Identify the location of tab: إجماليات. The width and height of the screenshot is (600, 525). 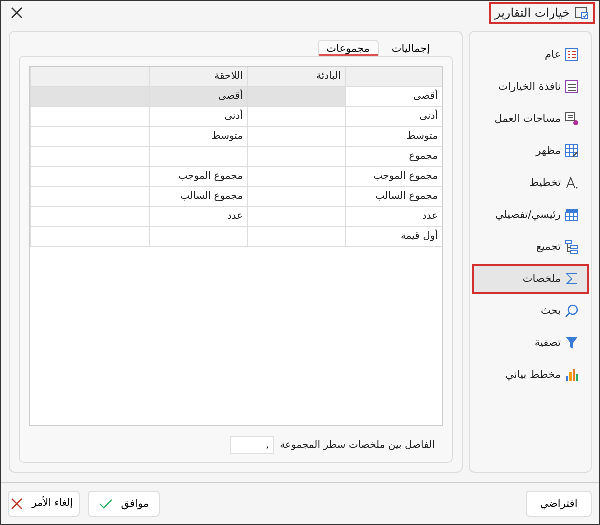
(410, 48).